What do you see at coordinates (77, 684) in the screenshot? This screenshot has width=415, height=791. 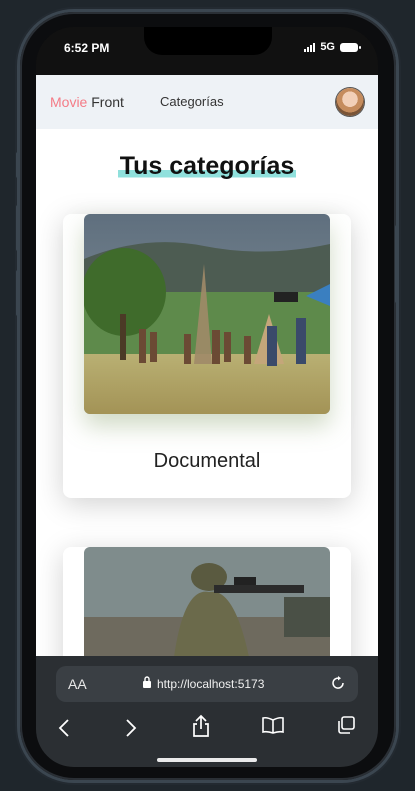 I see `text-size-button: AA` at bounding box center [77, 684].